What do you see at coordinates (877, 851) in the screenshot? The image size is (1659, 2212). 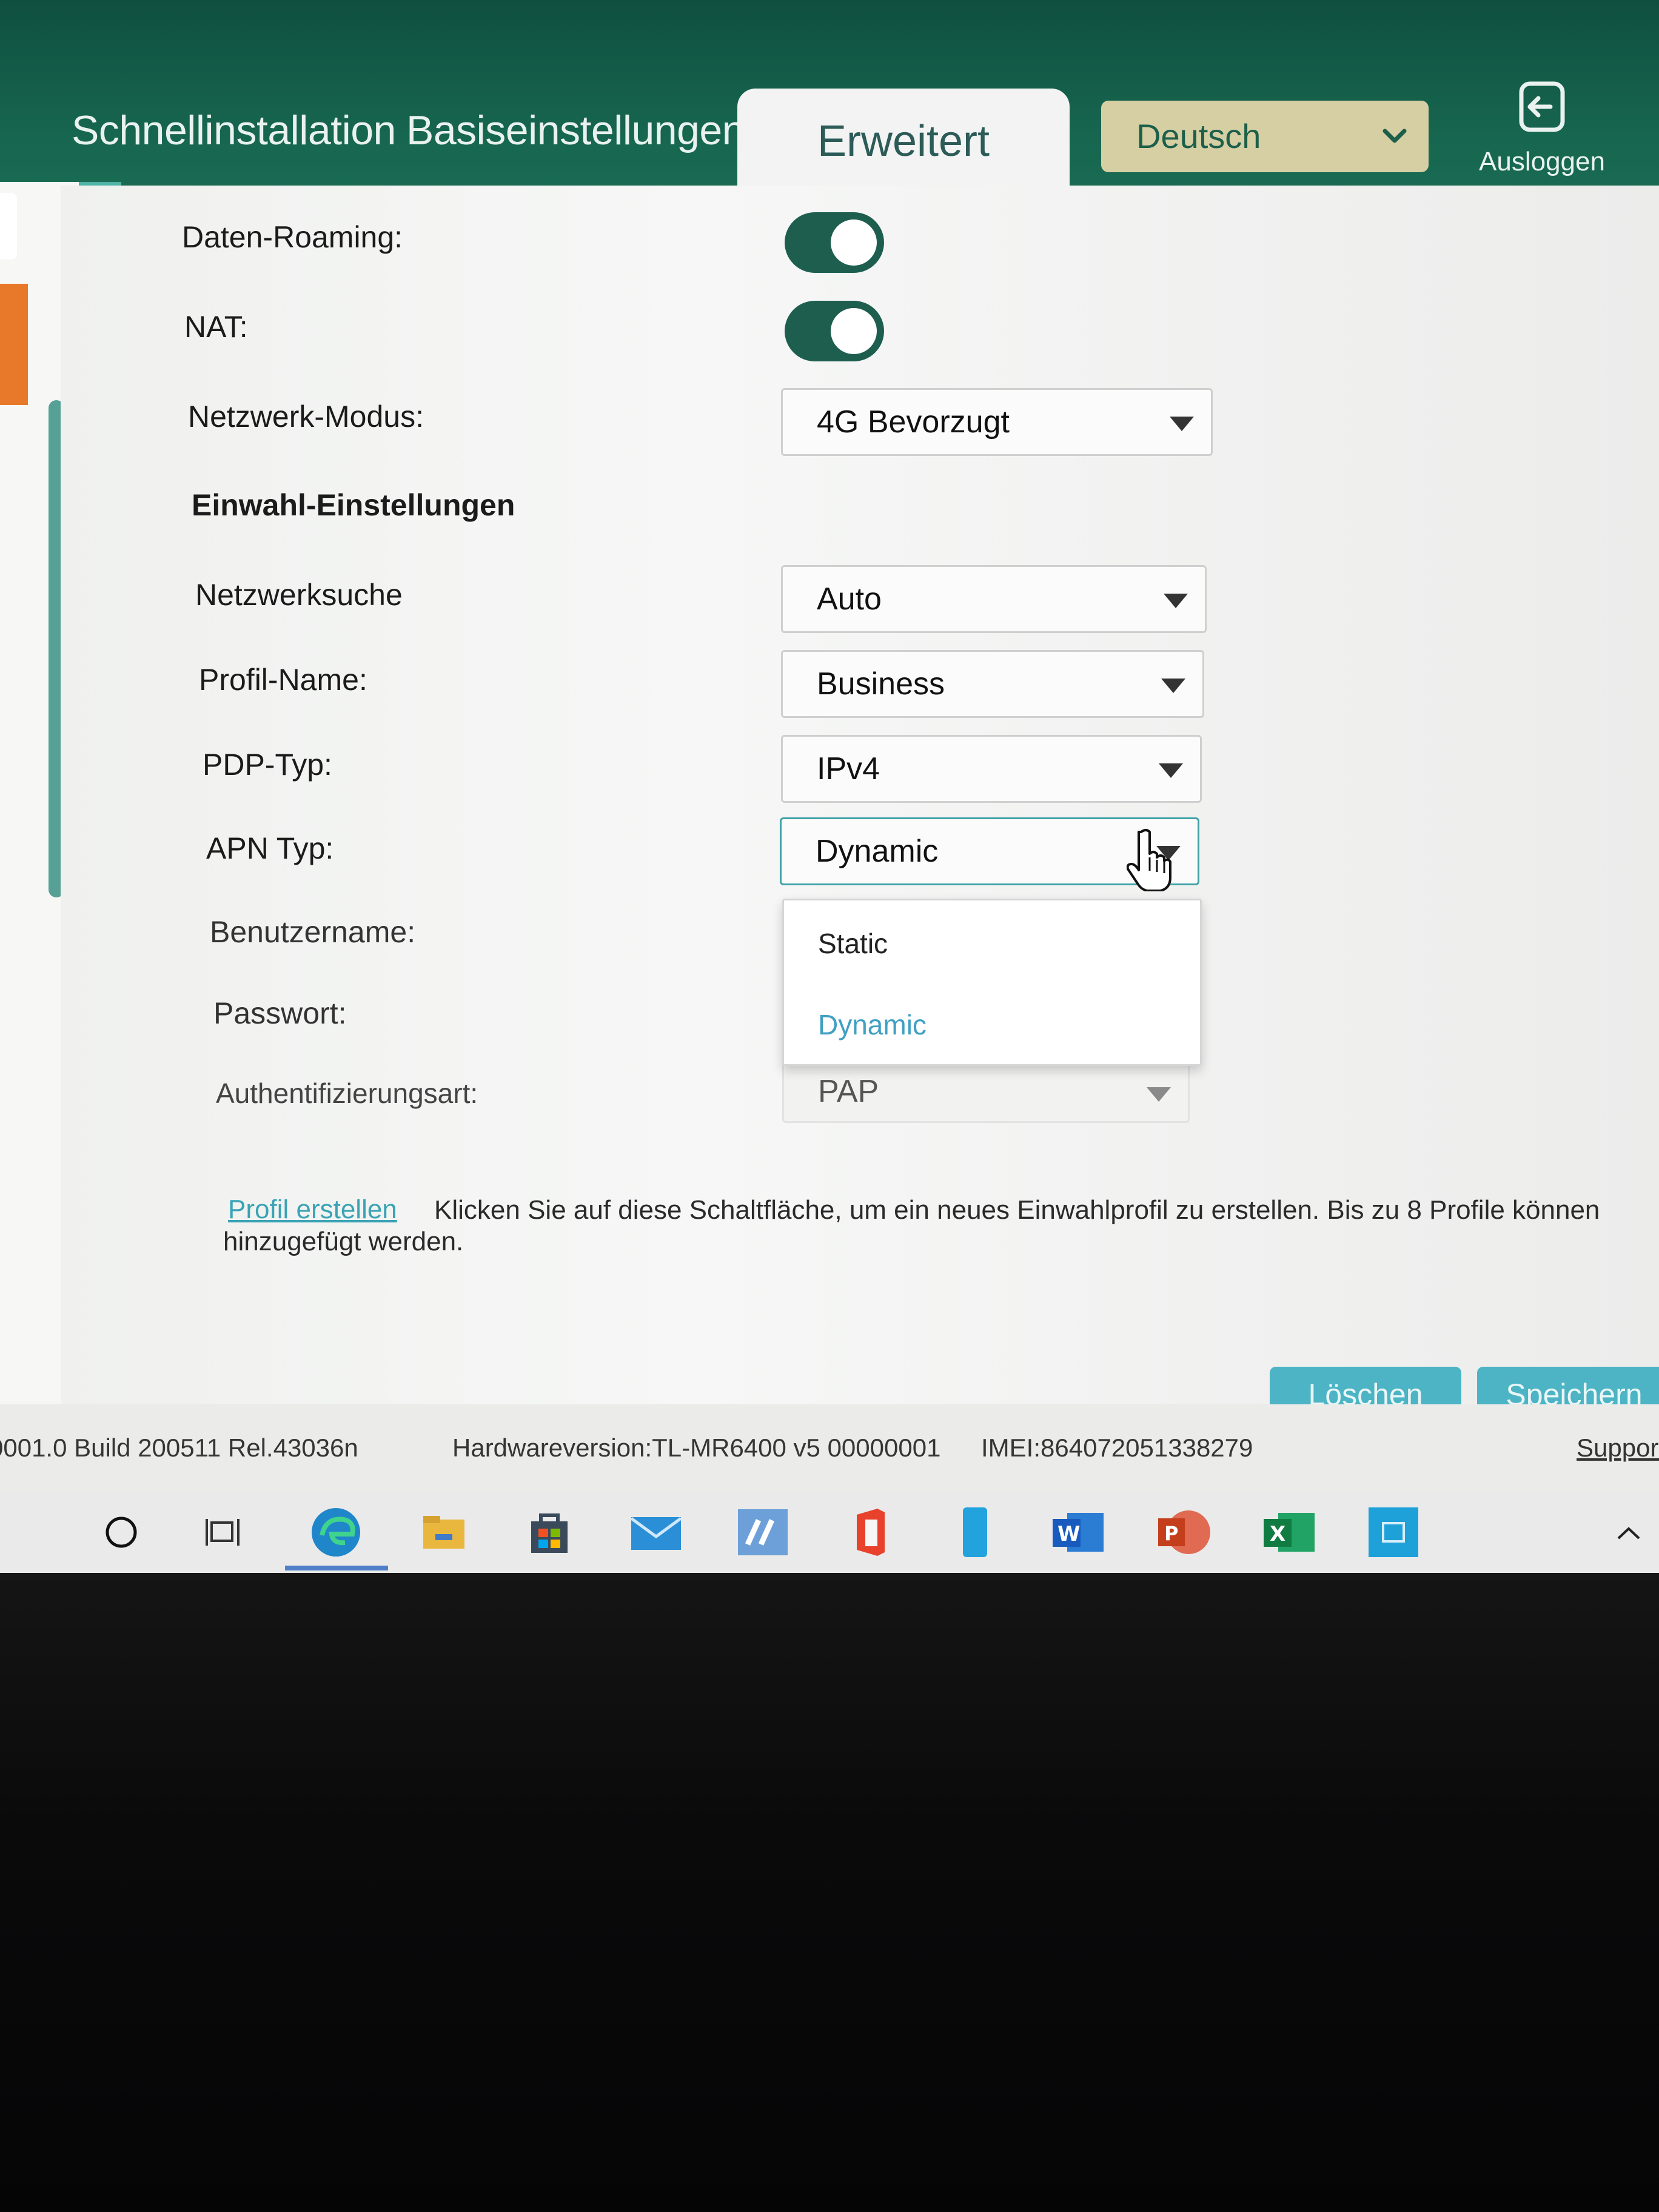 I see `apn-type-value: Dynamic` at bounding box center [877, 851].